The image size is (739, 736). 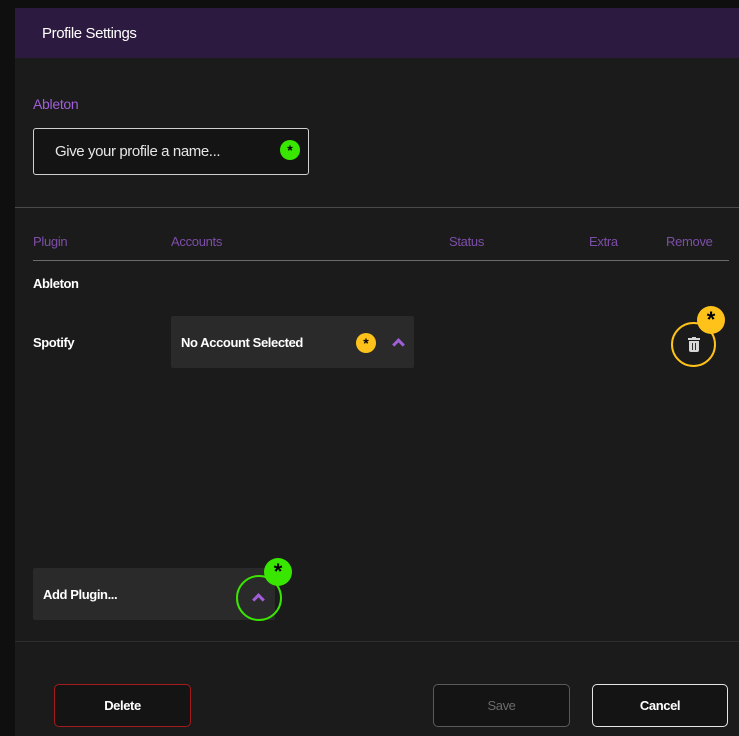 What do you see at coordinates (197, 241) in the screenshot?
I see `column-header-accounts: Accounts` at bounding box center [197, 241].